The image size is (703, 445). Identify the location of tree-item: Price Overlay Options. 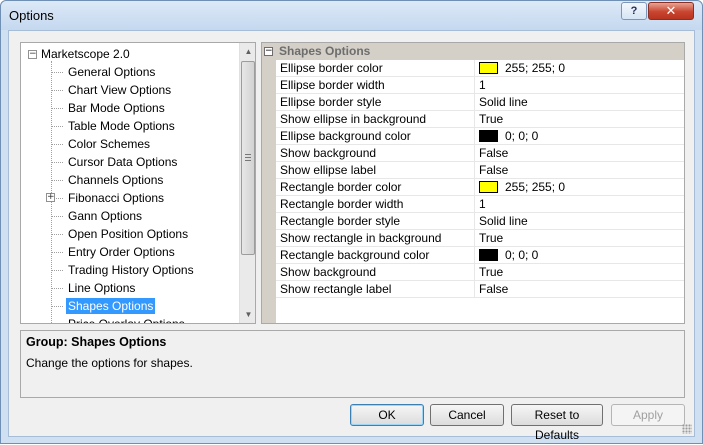
(119, 319).